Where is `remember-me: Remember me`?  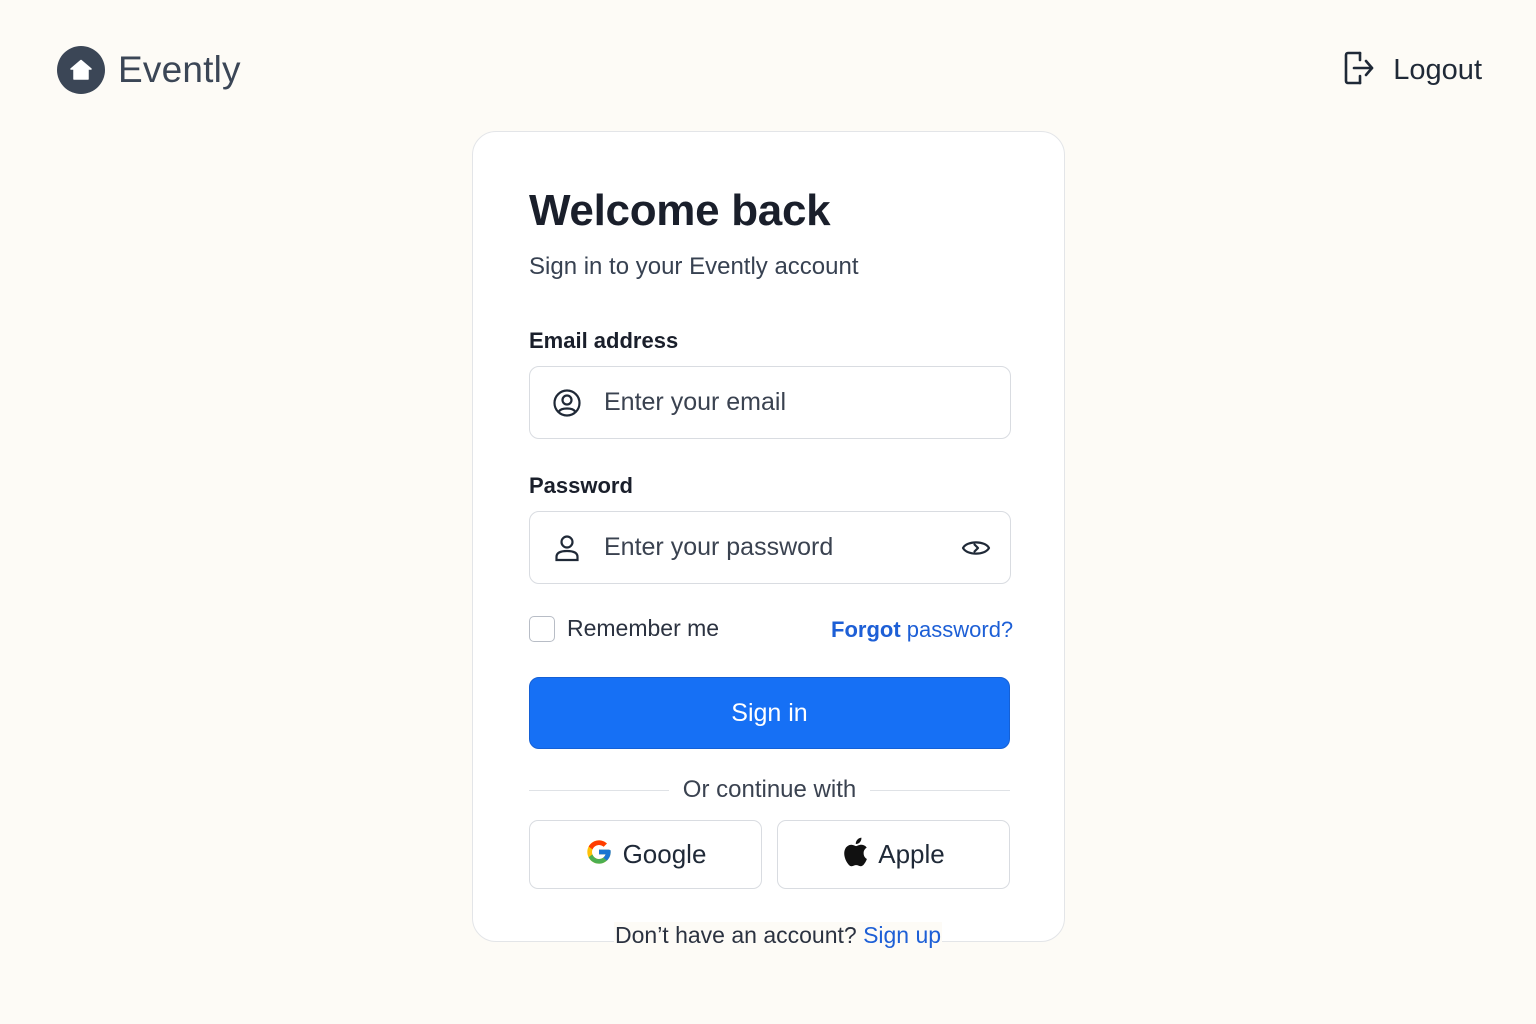 remember-me: Remember me is located at coordinates (624, 628).